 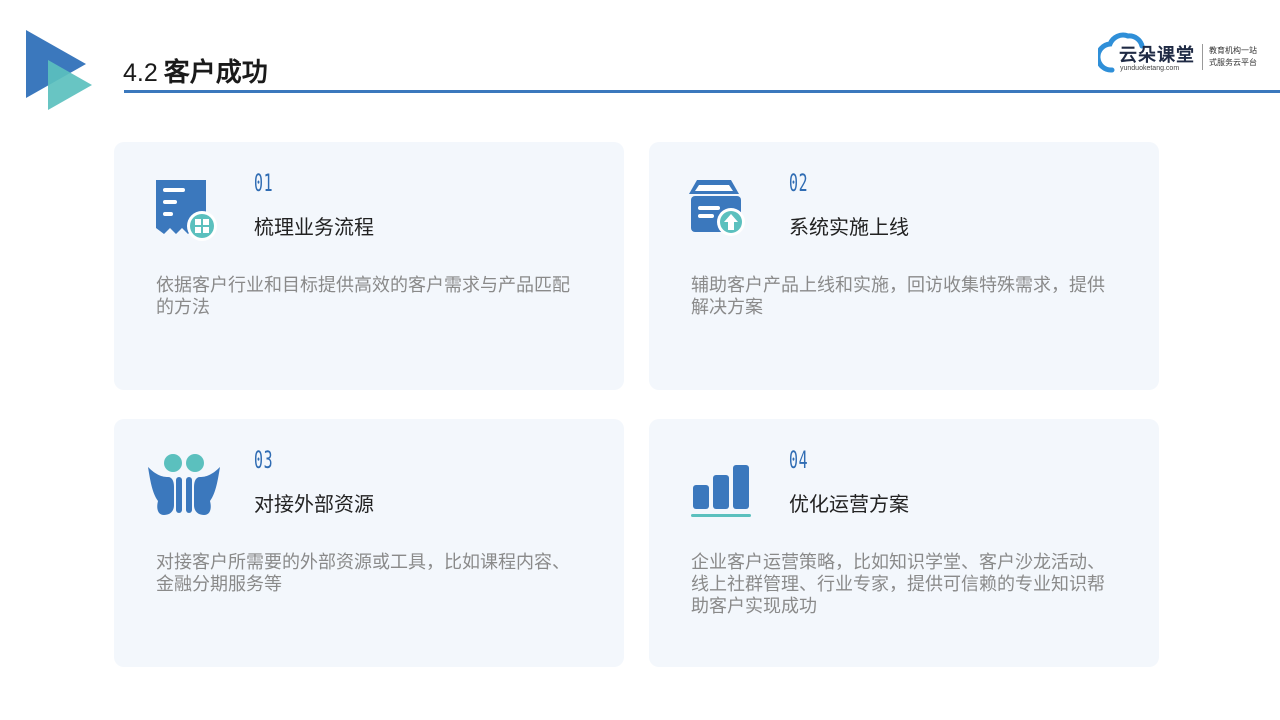 What do you see at coordinates (140, 73) in the screenshot?
I see `section-number: 4.2` at bounding box center [140, 73].